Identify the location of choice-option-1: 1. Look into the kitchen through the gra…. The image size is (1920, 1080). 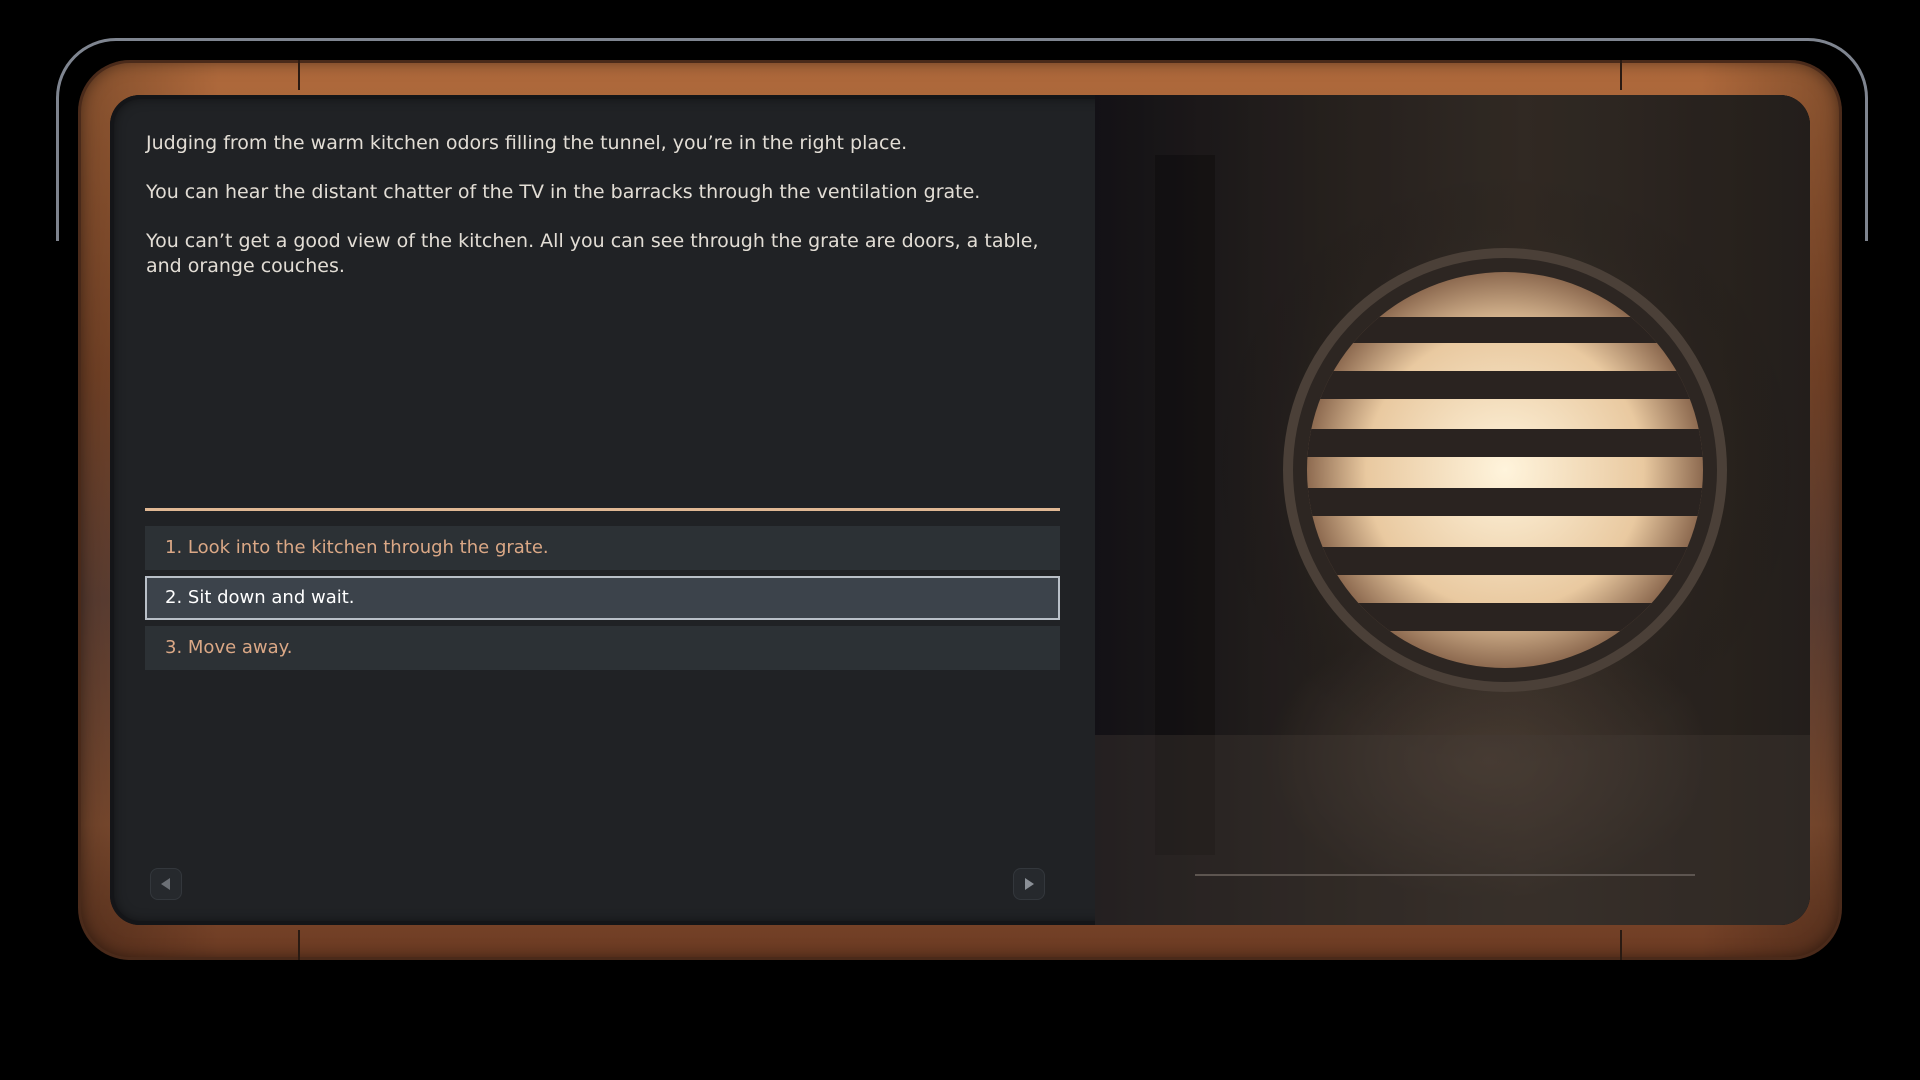
(602, 548).